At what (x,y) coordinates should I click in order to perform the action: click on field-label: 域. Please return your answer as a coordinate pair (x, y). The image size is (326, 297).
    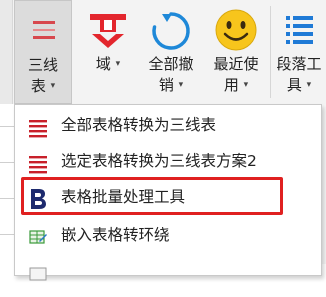
    Looking at the image, I should click on (103, 64).